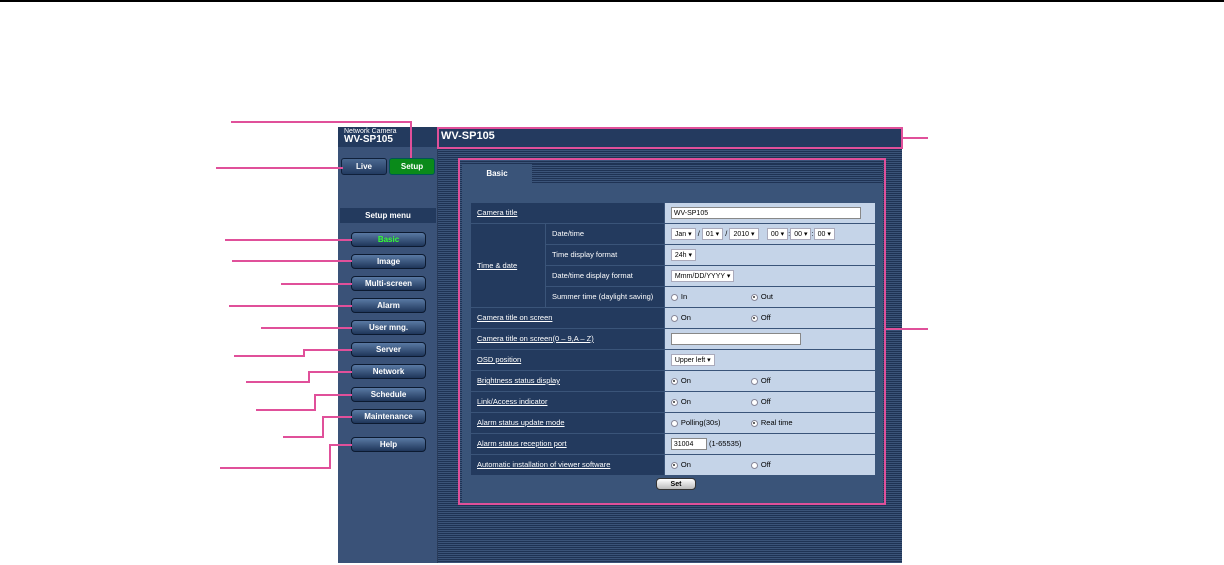 Image resolution: width=1224 pixels, height=565 pixels. I want to click on summer-in-radio: In, so click(710, 297).